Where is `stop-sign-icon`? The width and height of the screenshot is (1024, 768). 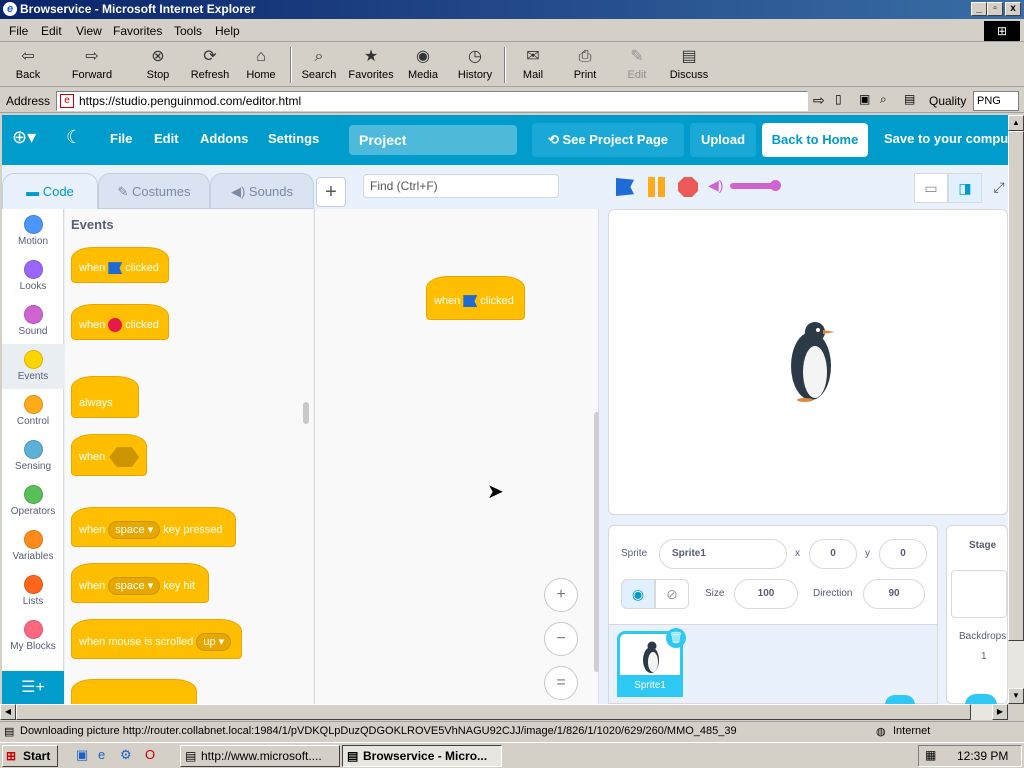 stop-sign-icon is located at coordinates (688, 187).